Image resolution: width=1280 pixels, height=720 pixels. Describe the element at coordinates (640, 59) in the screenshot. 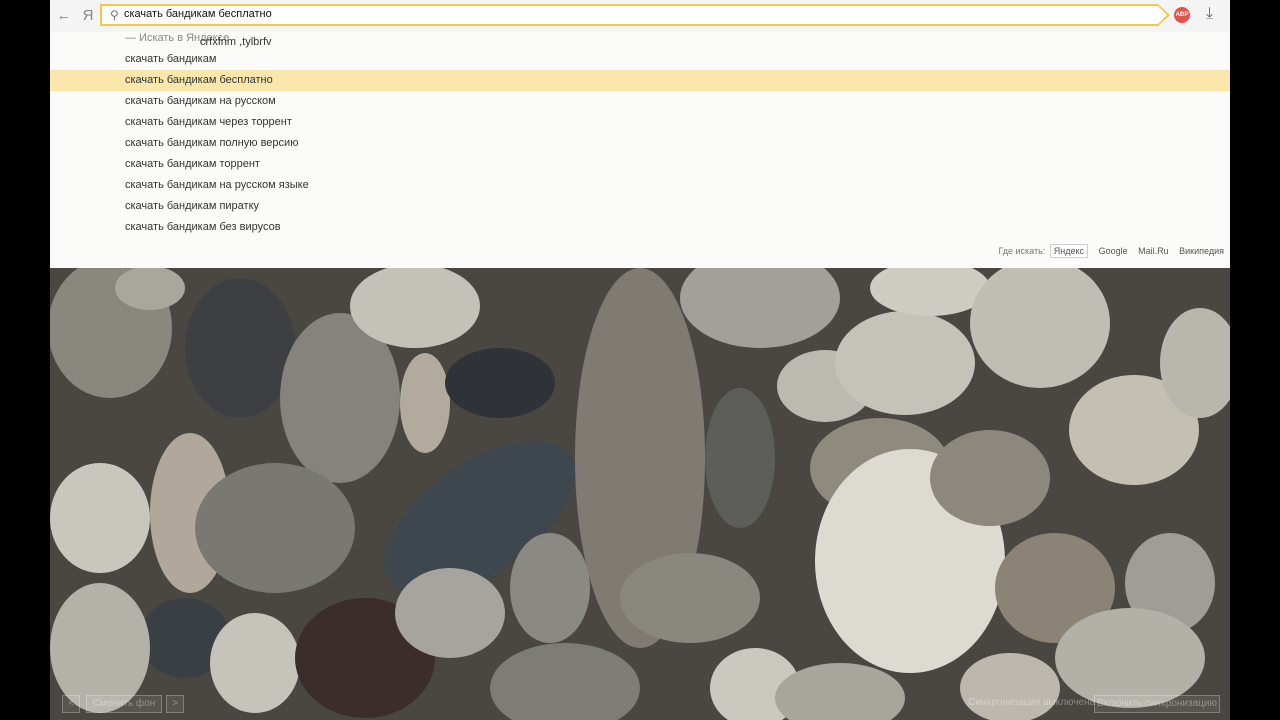

I see `suggestion-item: скачать бандикам` at that location.